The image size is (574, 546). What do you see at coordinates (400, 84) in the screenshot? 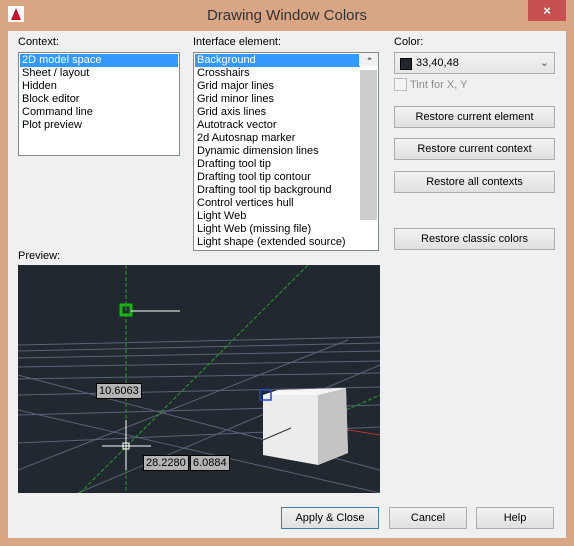
I see `tint-checkbox` at bounding box center [400, 84].